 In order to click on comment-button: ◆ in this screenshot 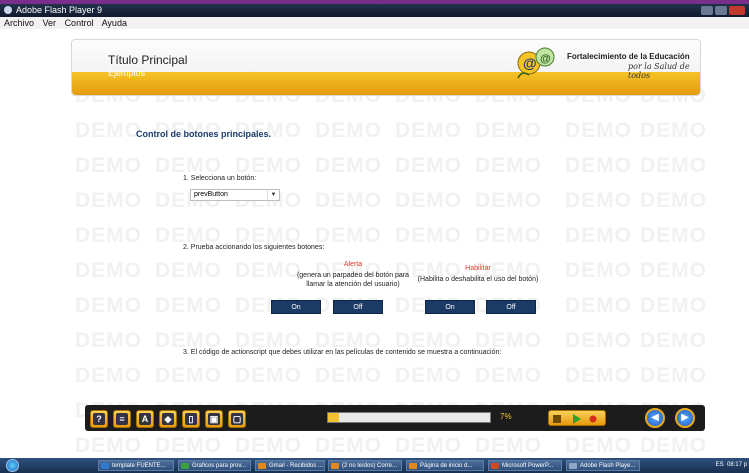, I will do `click(168, 419)`.